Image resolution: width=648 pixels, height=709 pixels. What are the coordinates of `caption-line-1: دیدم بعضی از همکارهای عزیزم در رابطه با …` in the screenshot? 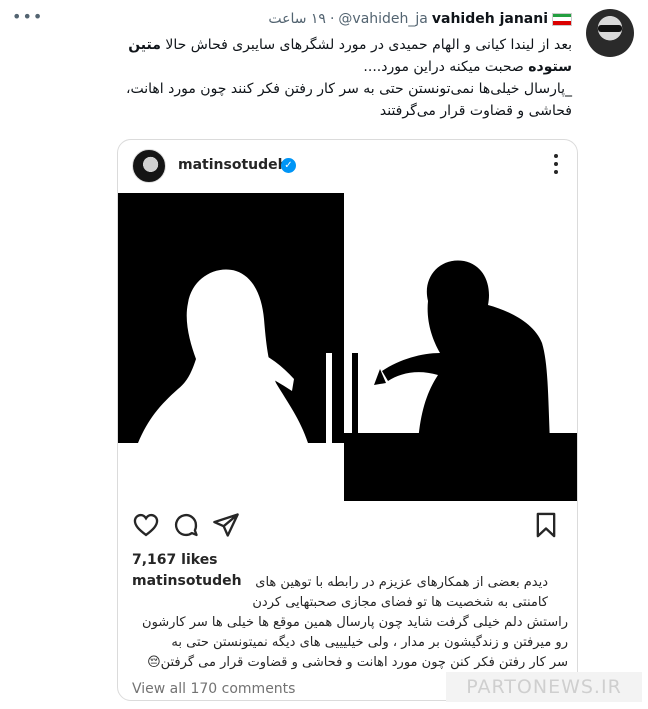 It's located at (401, 582).